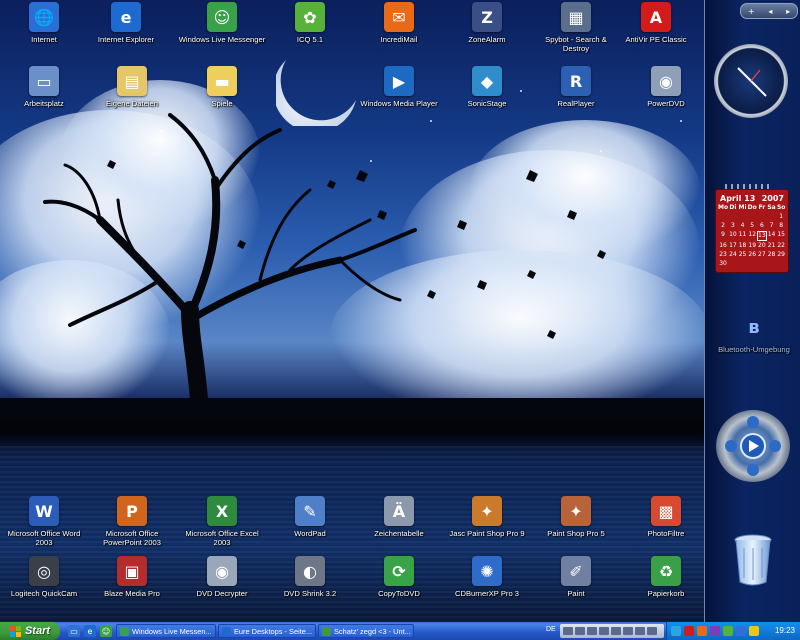 The width and height of the screenshot is (800, 640). I want to click on incredimail-tray-icon, so click(702, 631).